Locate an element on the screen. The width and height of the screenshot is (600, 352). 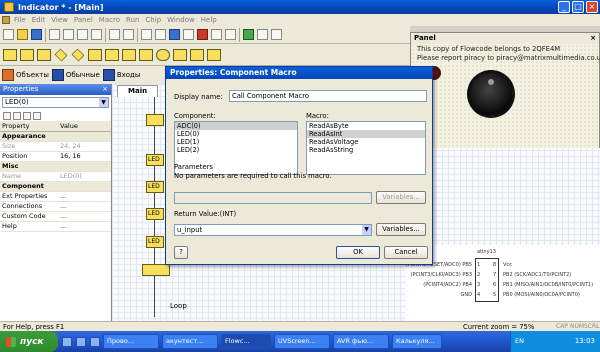
delay-block-icon is located at coordinates (44, 54).